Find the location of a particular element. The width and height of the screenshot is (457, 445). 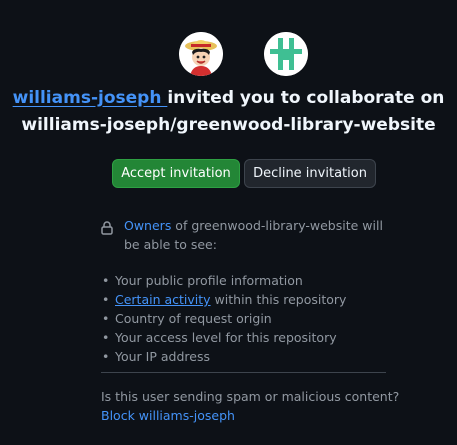

divider is located at coordinates (243, 372).